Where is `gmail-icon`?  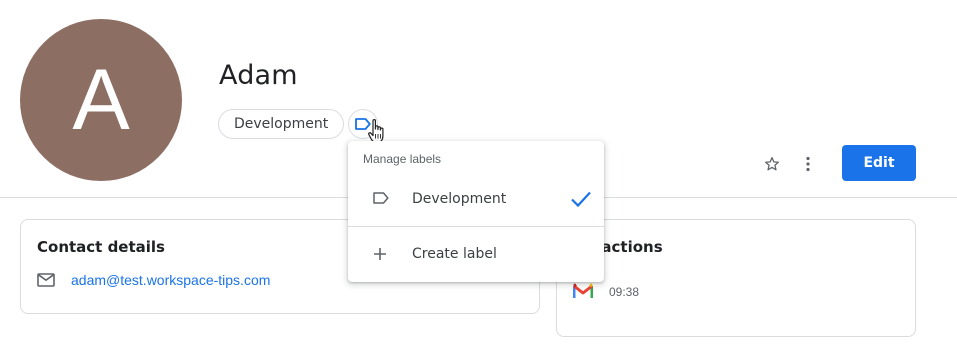
gmail-icon is located at coordinates (583, 290).